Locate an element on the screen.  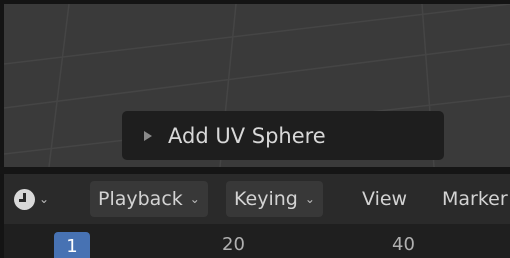
marker-menu: Marker is located at coordinates (473, 199).